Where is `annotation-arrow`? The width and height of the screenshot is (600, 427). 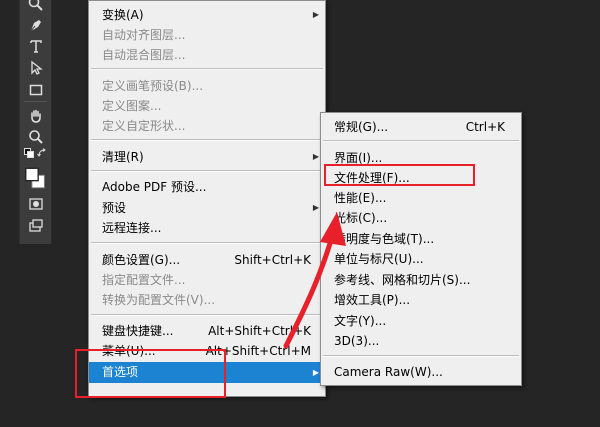 annotation-arrow is located at coordinates (314, 280).